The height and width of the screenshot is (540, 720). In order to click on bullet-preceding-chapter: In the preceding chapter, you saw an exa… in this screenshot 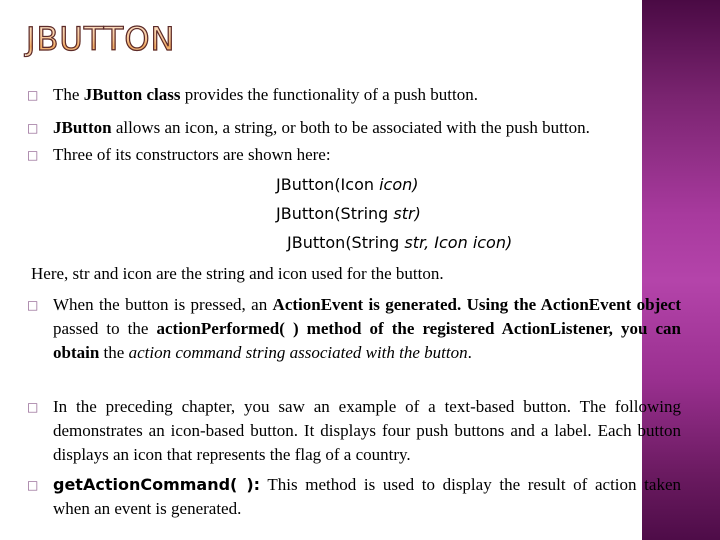, I will do `click(367, 430)`.